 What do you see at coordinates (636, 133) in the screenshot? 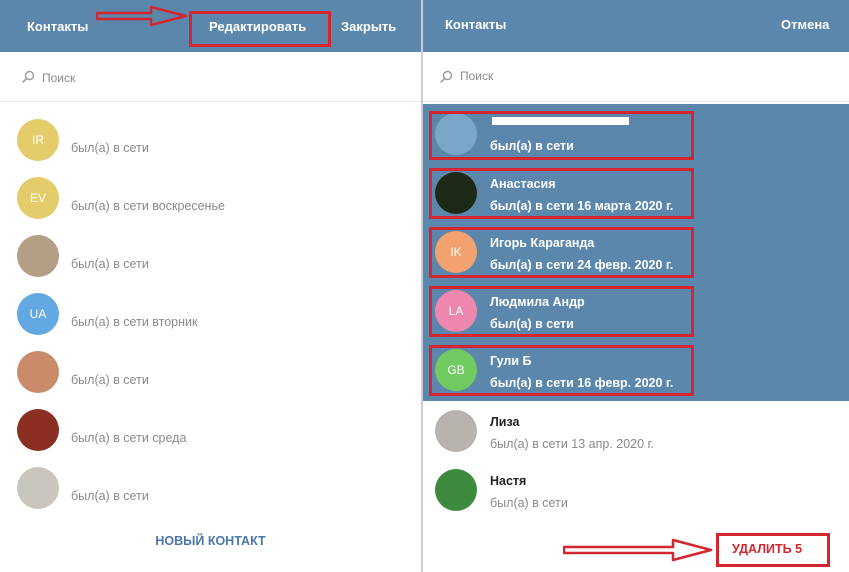
I see `contact-row-selected: был(а) в сети` at bounding box center [636, 133].